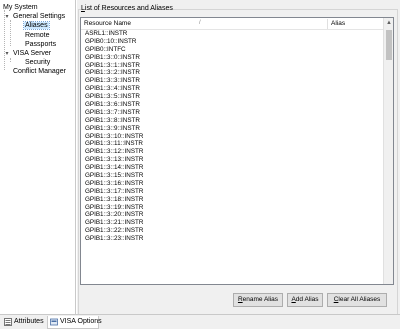  I want to click on list-item: GPIB1::3::16::INSTR, so click(233, 184).